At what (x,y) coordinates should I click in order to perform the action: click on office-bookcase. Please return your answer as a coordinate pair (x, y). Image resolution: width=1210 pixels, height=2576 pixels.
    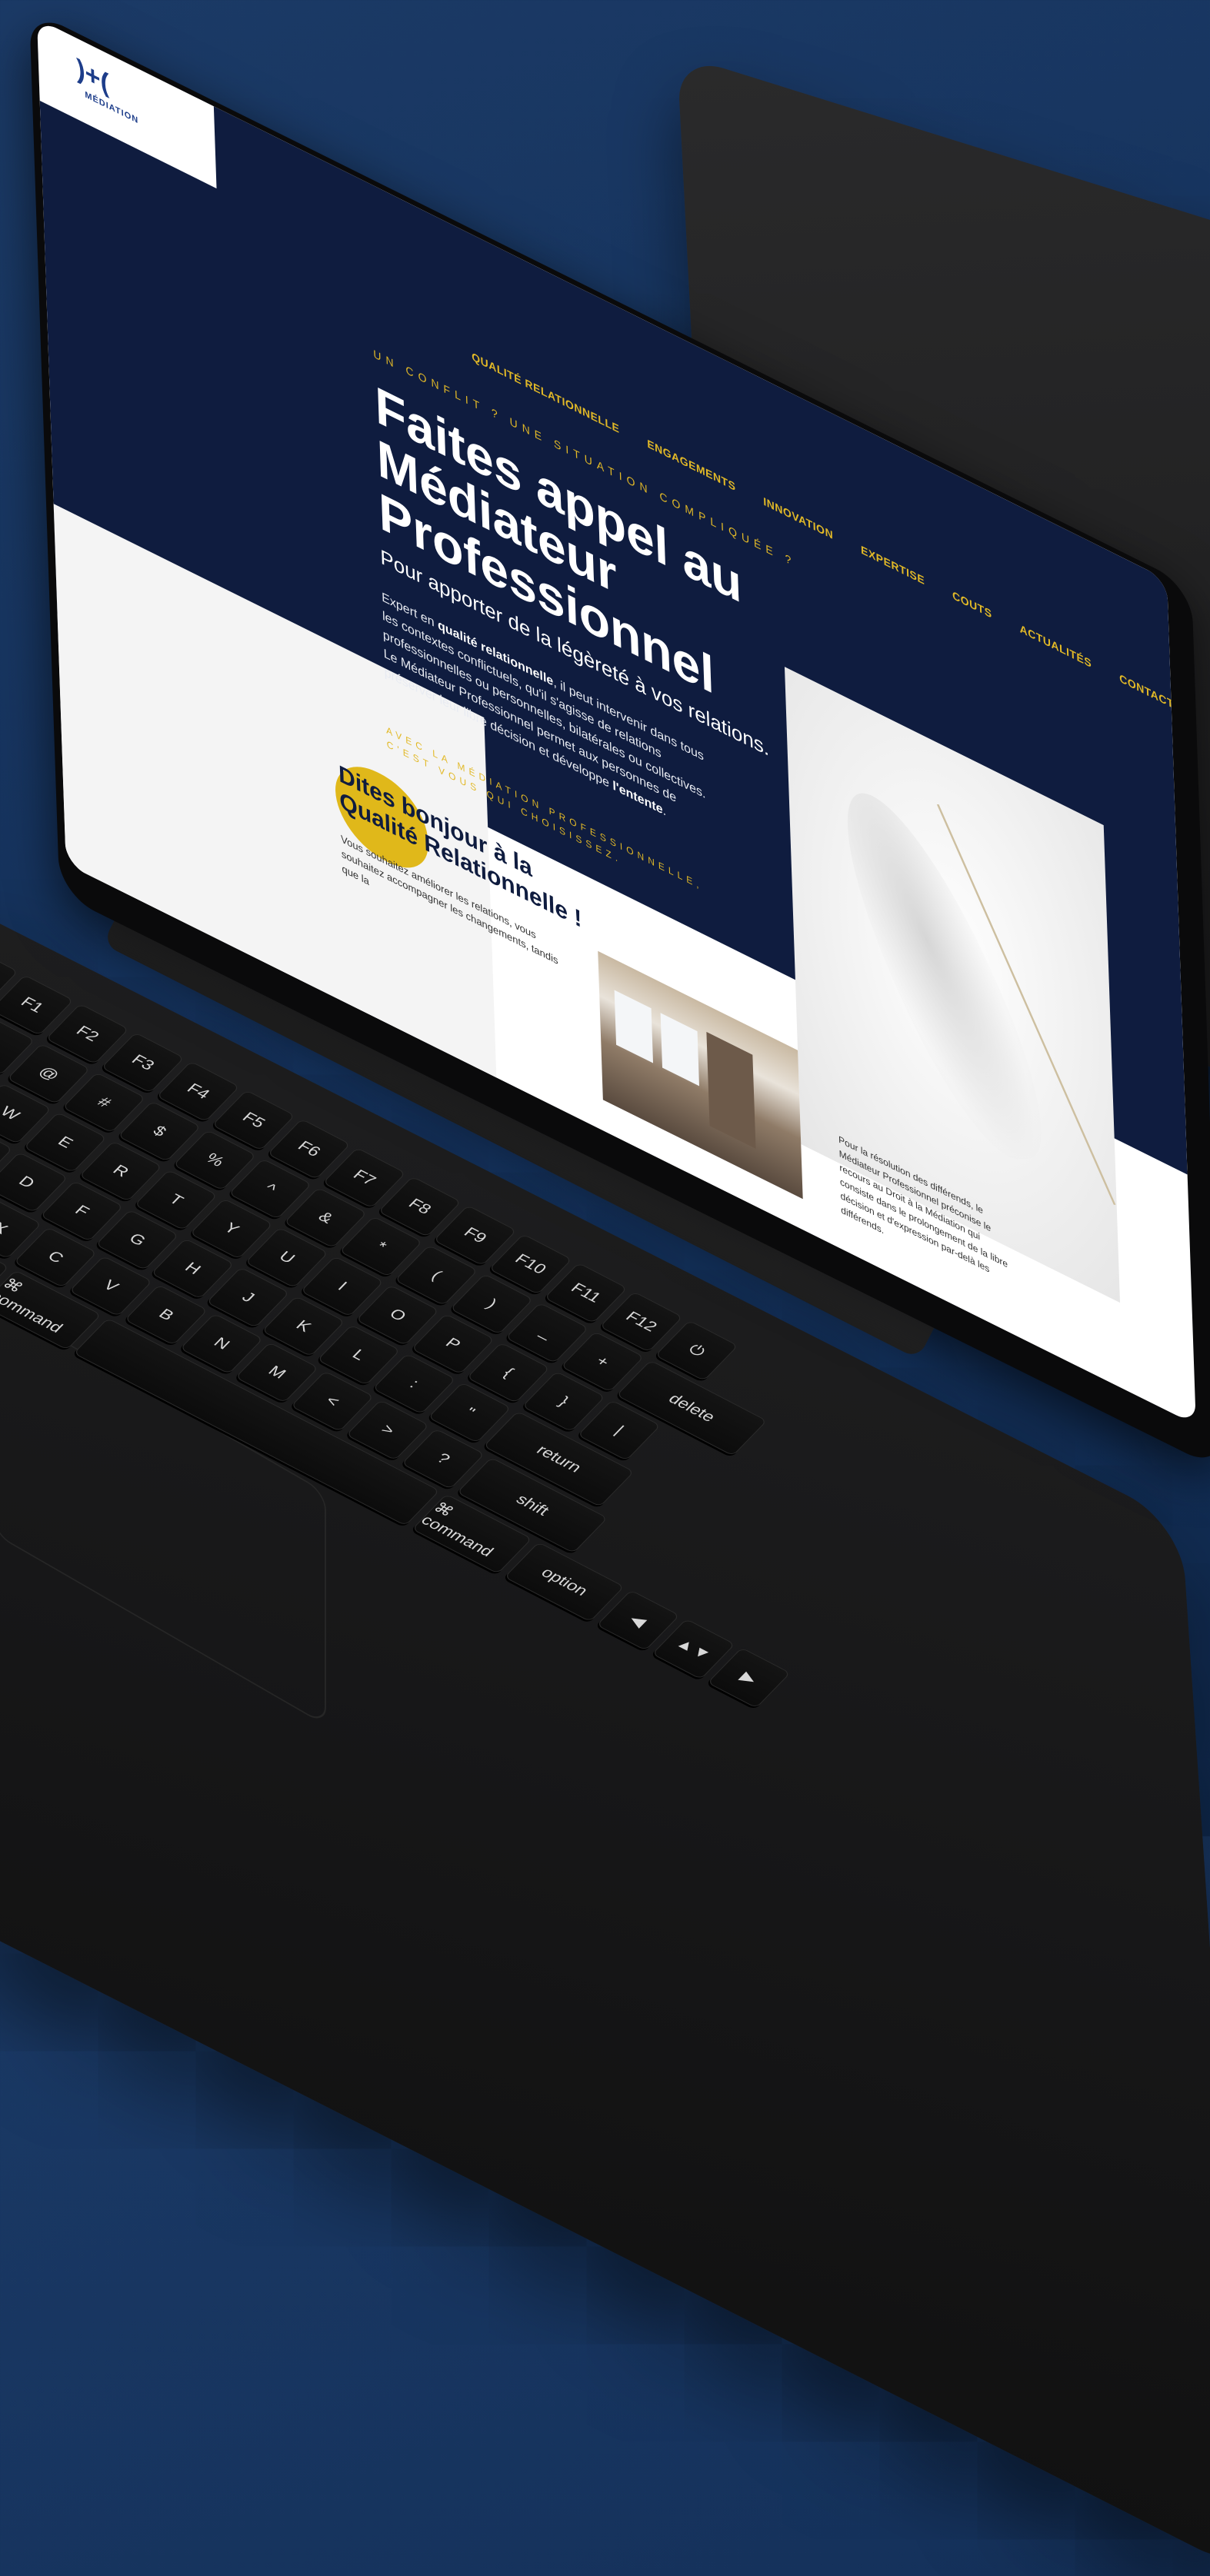
    Looking at the image, I should click on (731, 1090).